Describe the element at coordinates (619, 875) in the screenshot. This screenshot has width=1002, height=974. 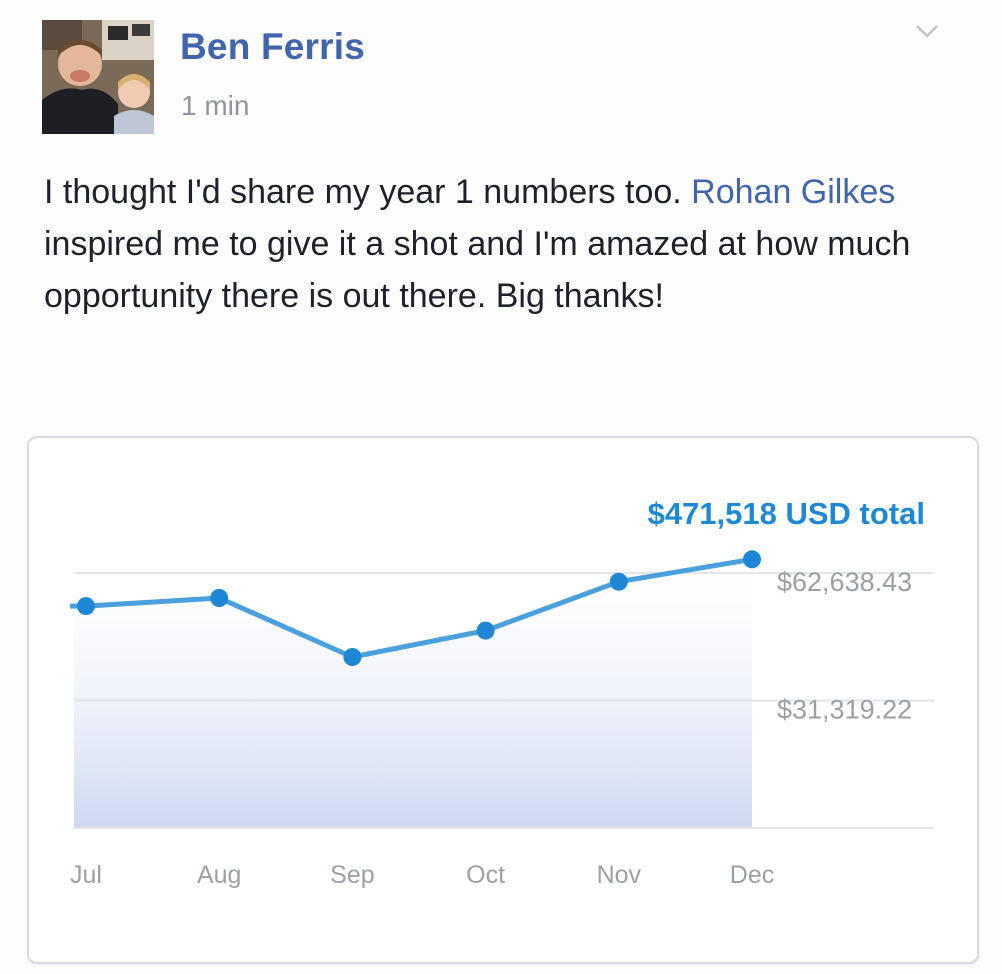
I see `x-tick-label: Nov` at that location.